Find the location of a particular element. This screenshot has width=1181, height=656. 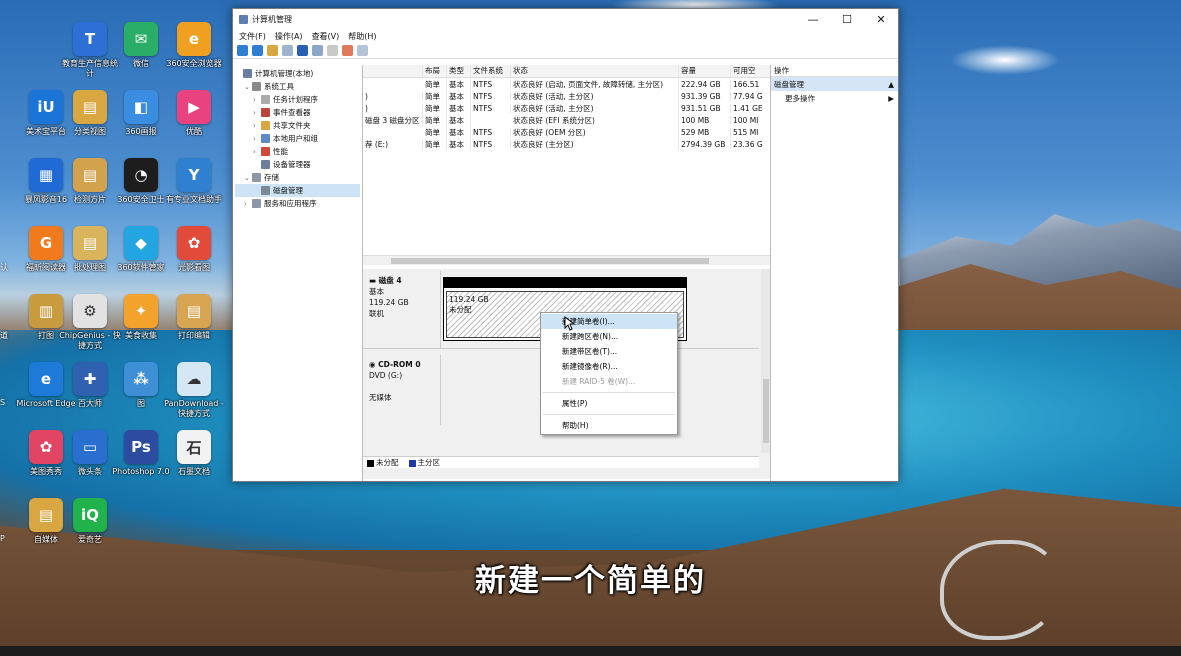

column-header: 布局 is located at coordinates (435, 71).